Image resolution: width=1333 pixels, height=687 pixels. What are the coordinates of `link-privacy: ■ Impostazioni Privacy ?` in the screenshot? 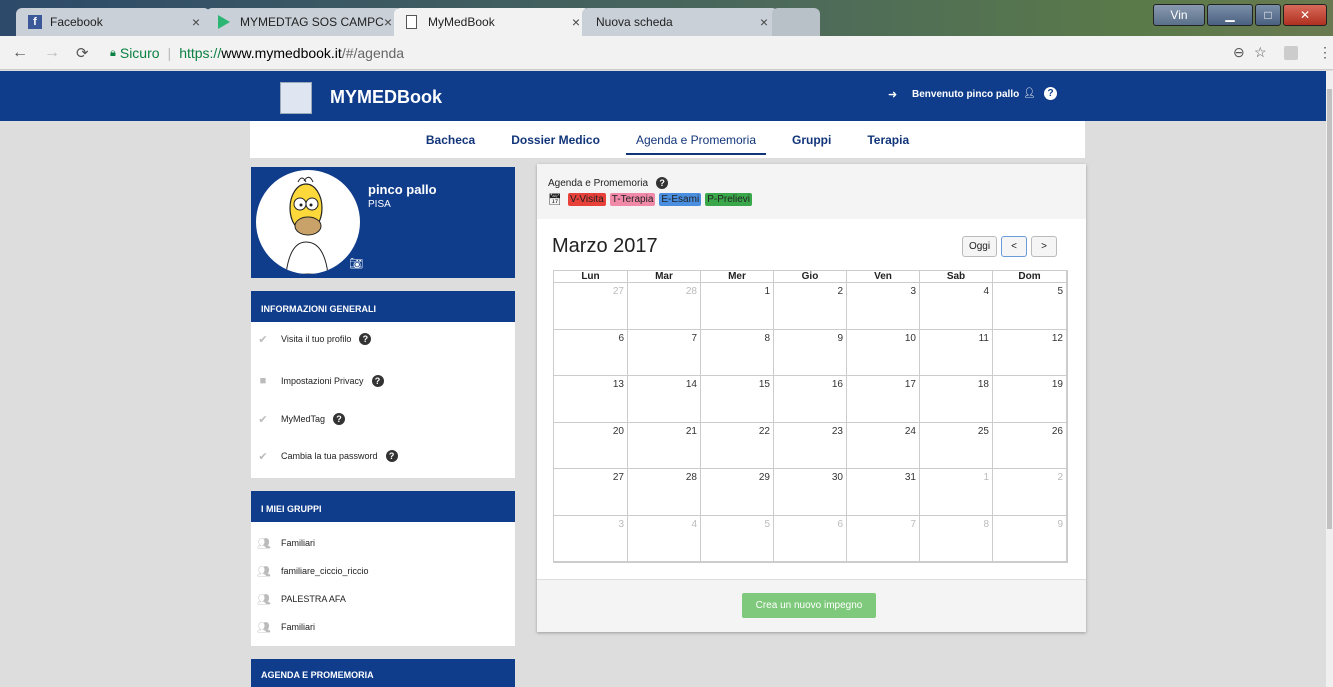 It's located at (320, 381).